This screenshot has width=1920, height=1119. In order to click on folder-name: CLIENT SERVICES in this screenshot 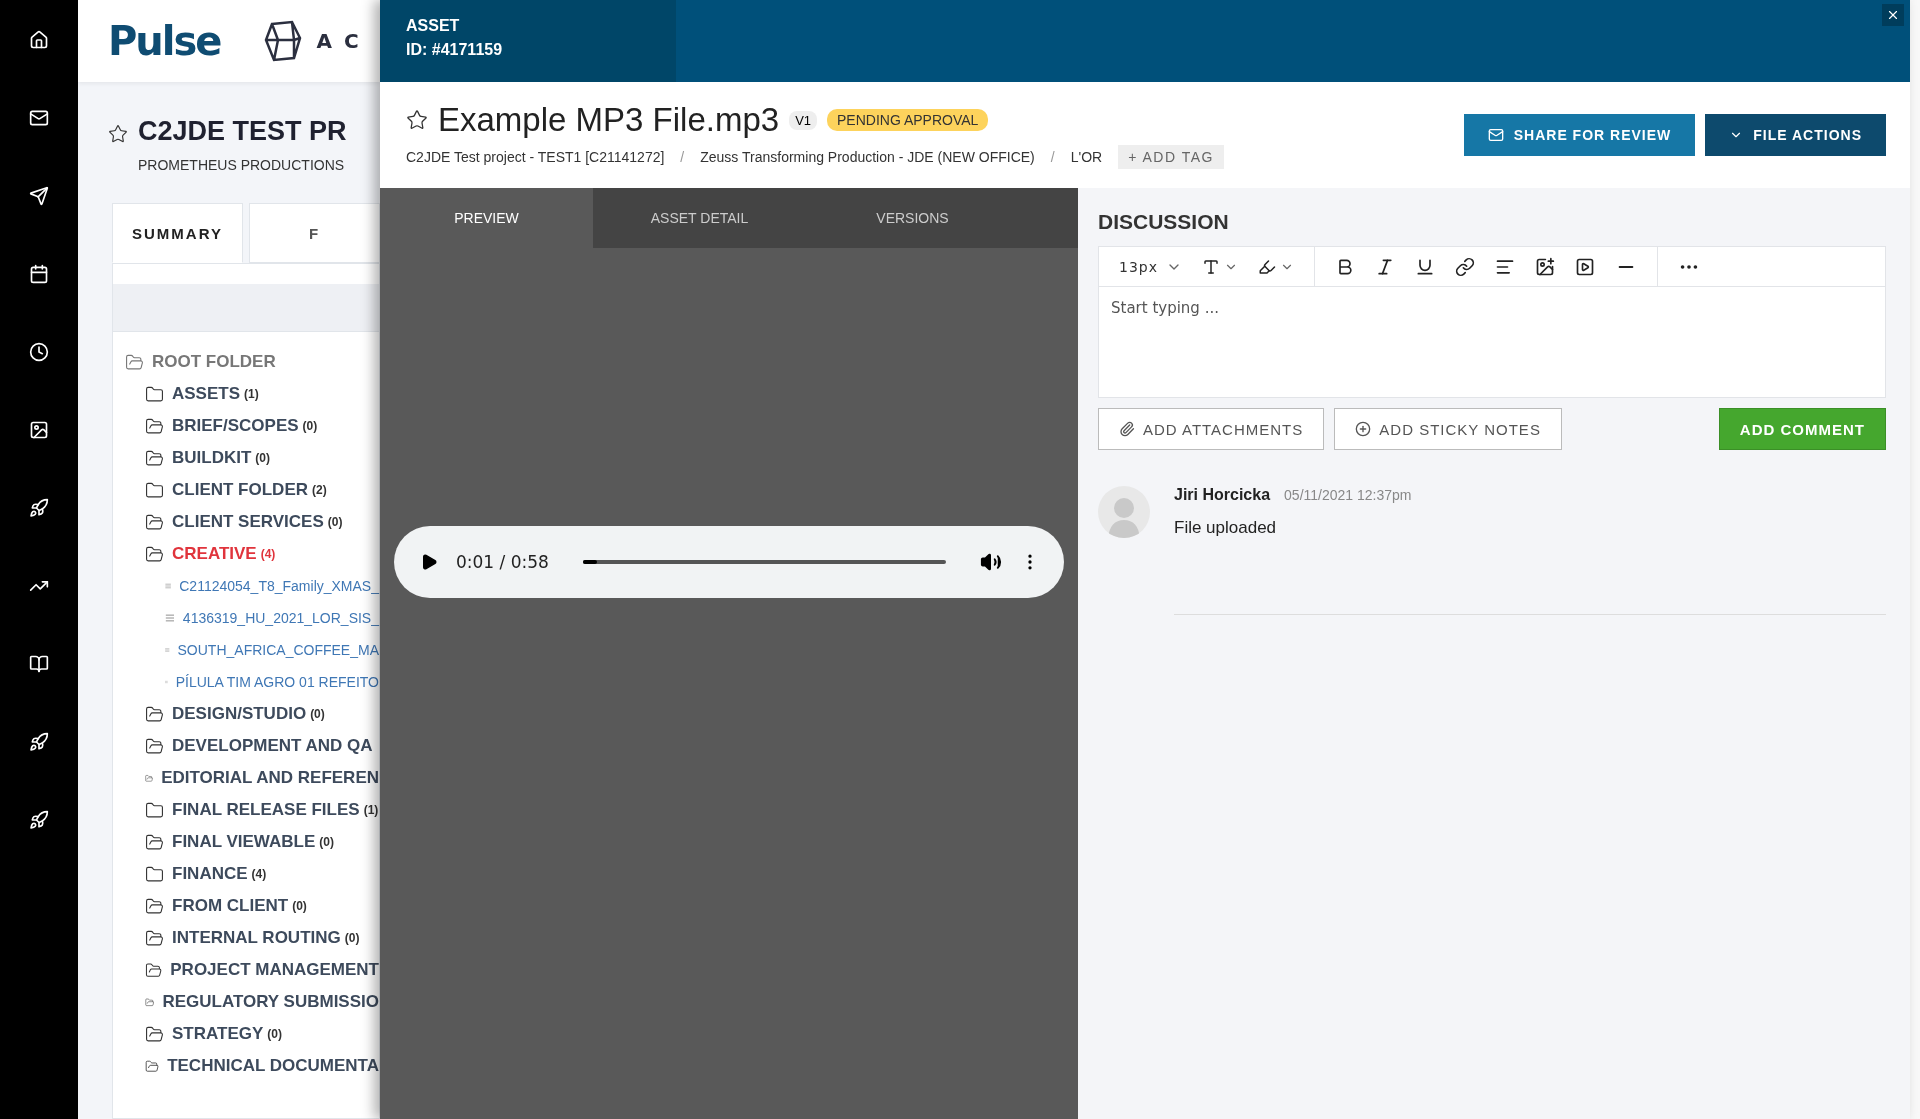, I will do `click(248, 522)`.